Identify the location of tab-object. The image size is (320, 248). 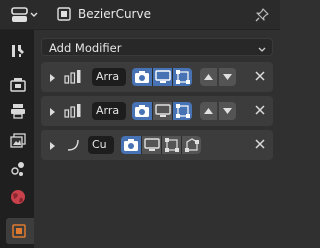
(20, 231).